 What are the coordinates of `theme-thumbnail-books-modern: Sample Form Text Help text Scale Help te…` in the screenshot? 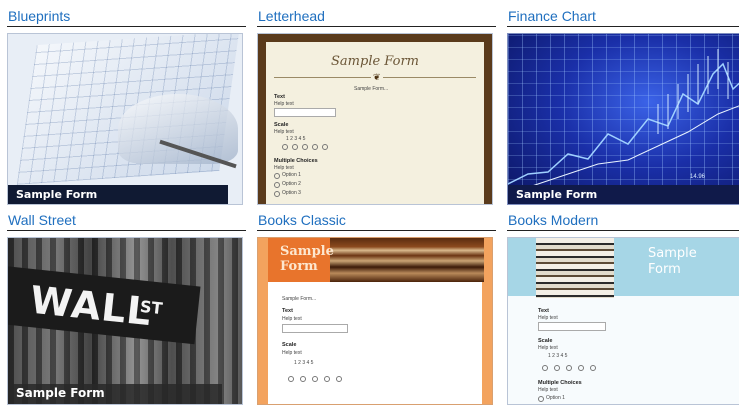 It's located at (623, 321).